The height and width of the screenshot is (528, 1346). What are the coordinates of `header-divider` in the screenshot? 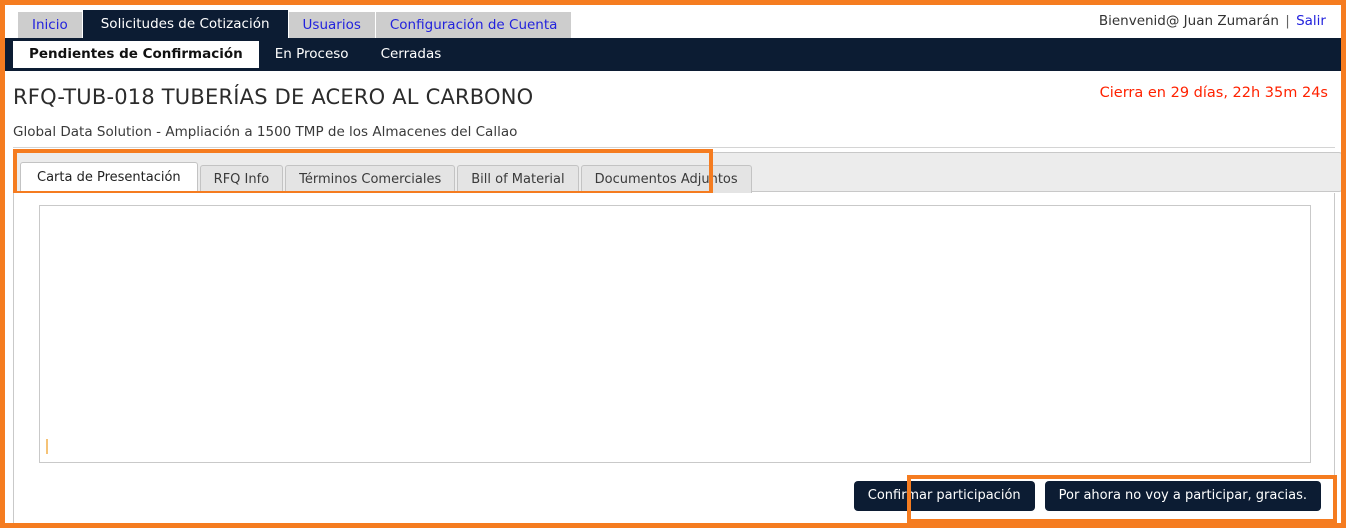 It's located at (674, 147).